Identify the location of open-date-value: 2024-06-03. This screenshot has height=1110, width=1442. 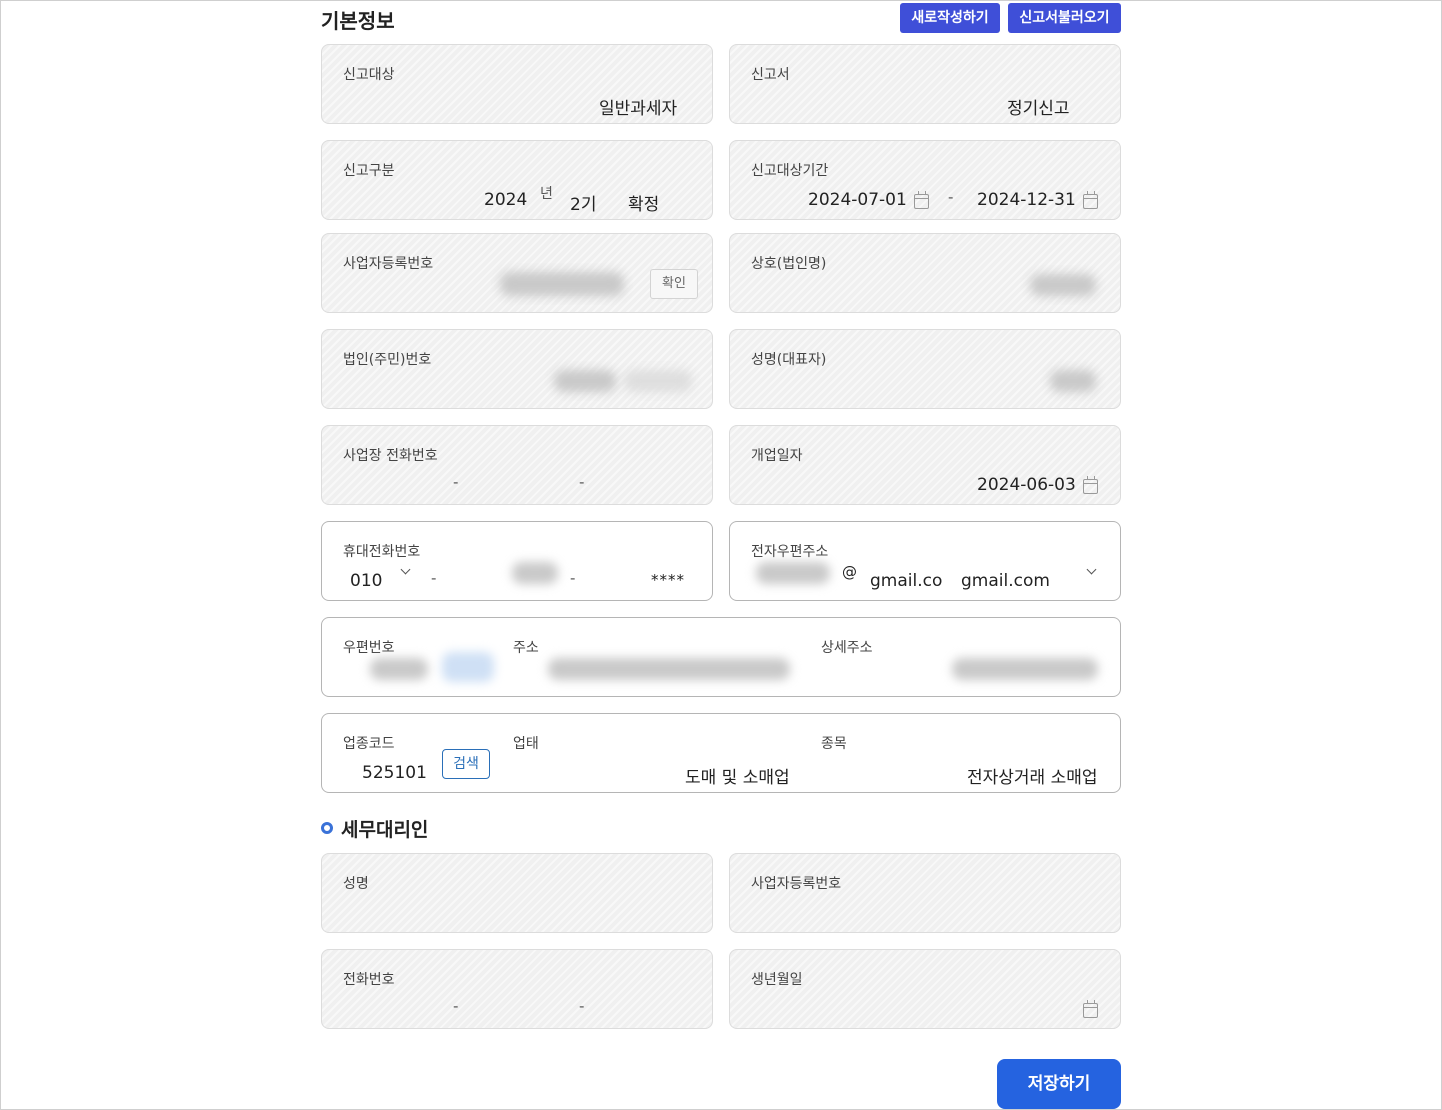
(1026, 485).